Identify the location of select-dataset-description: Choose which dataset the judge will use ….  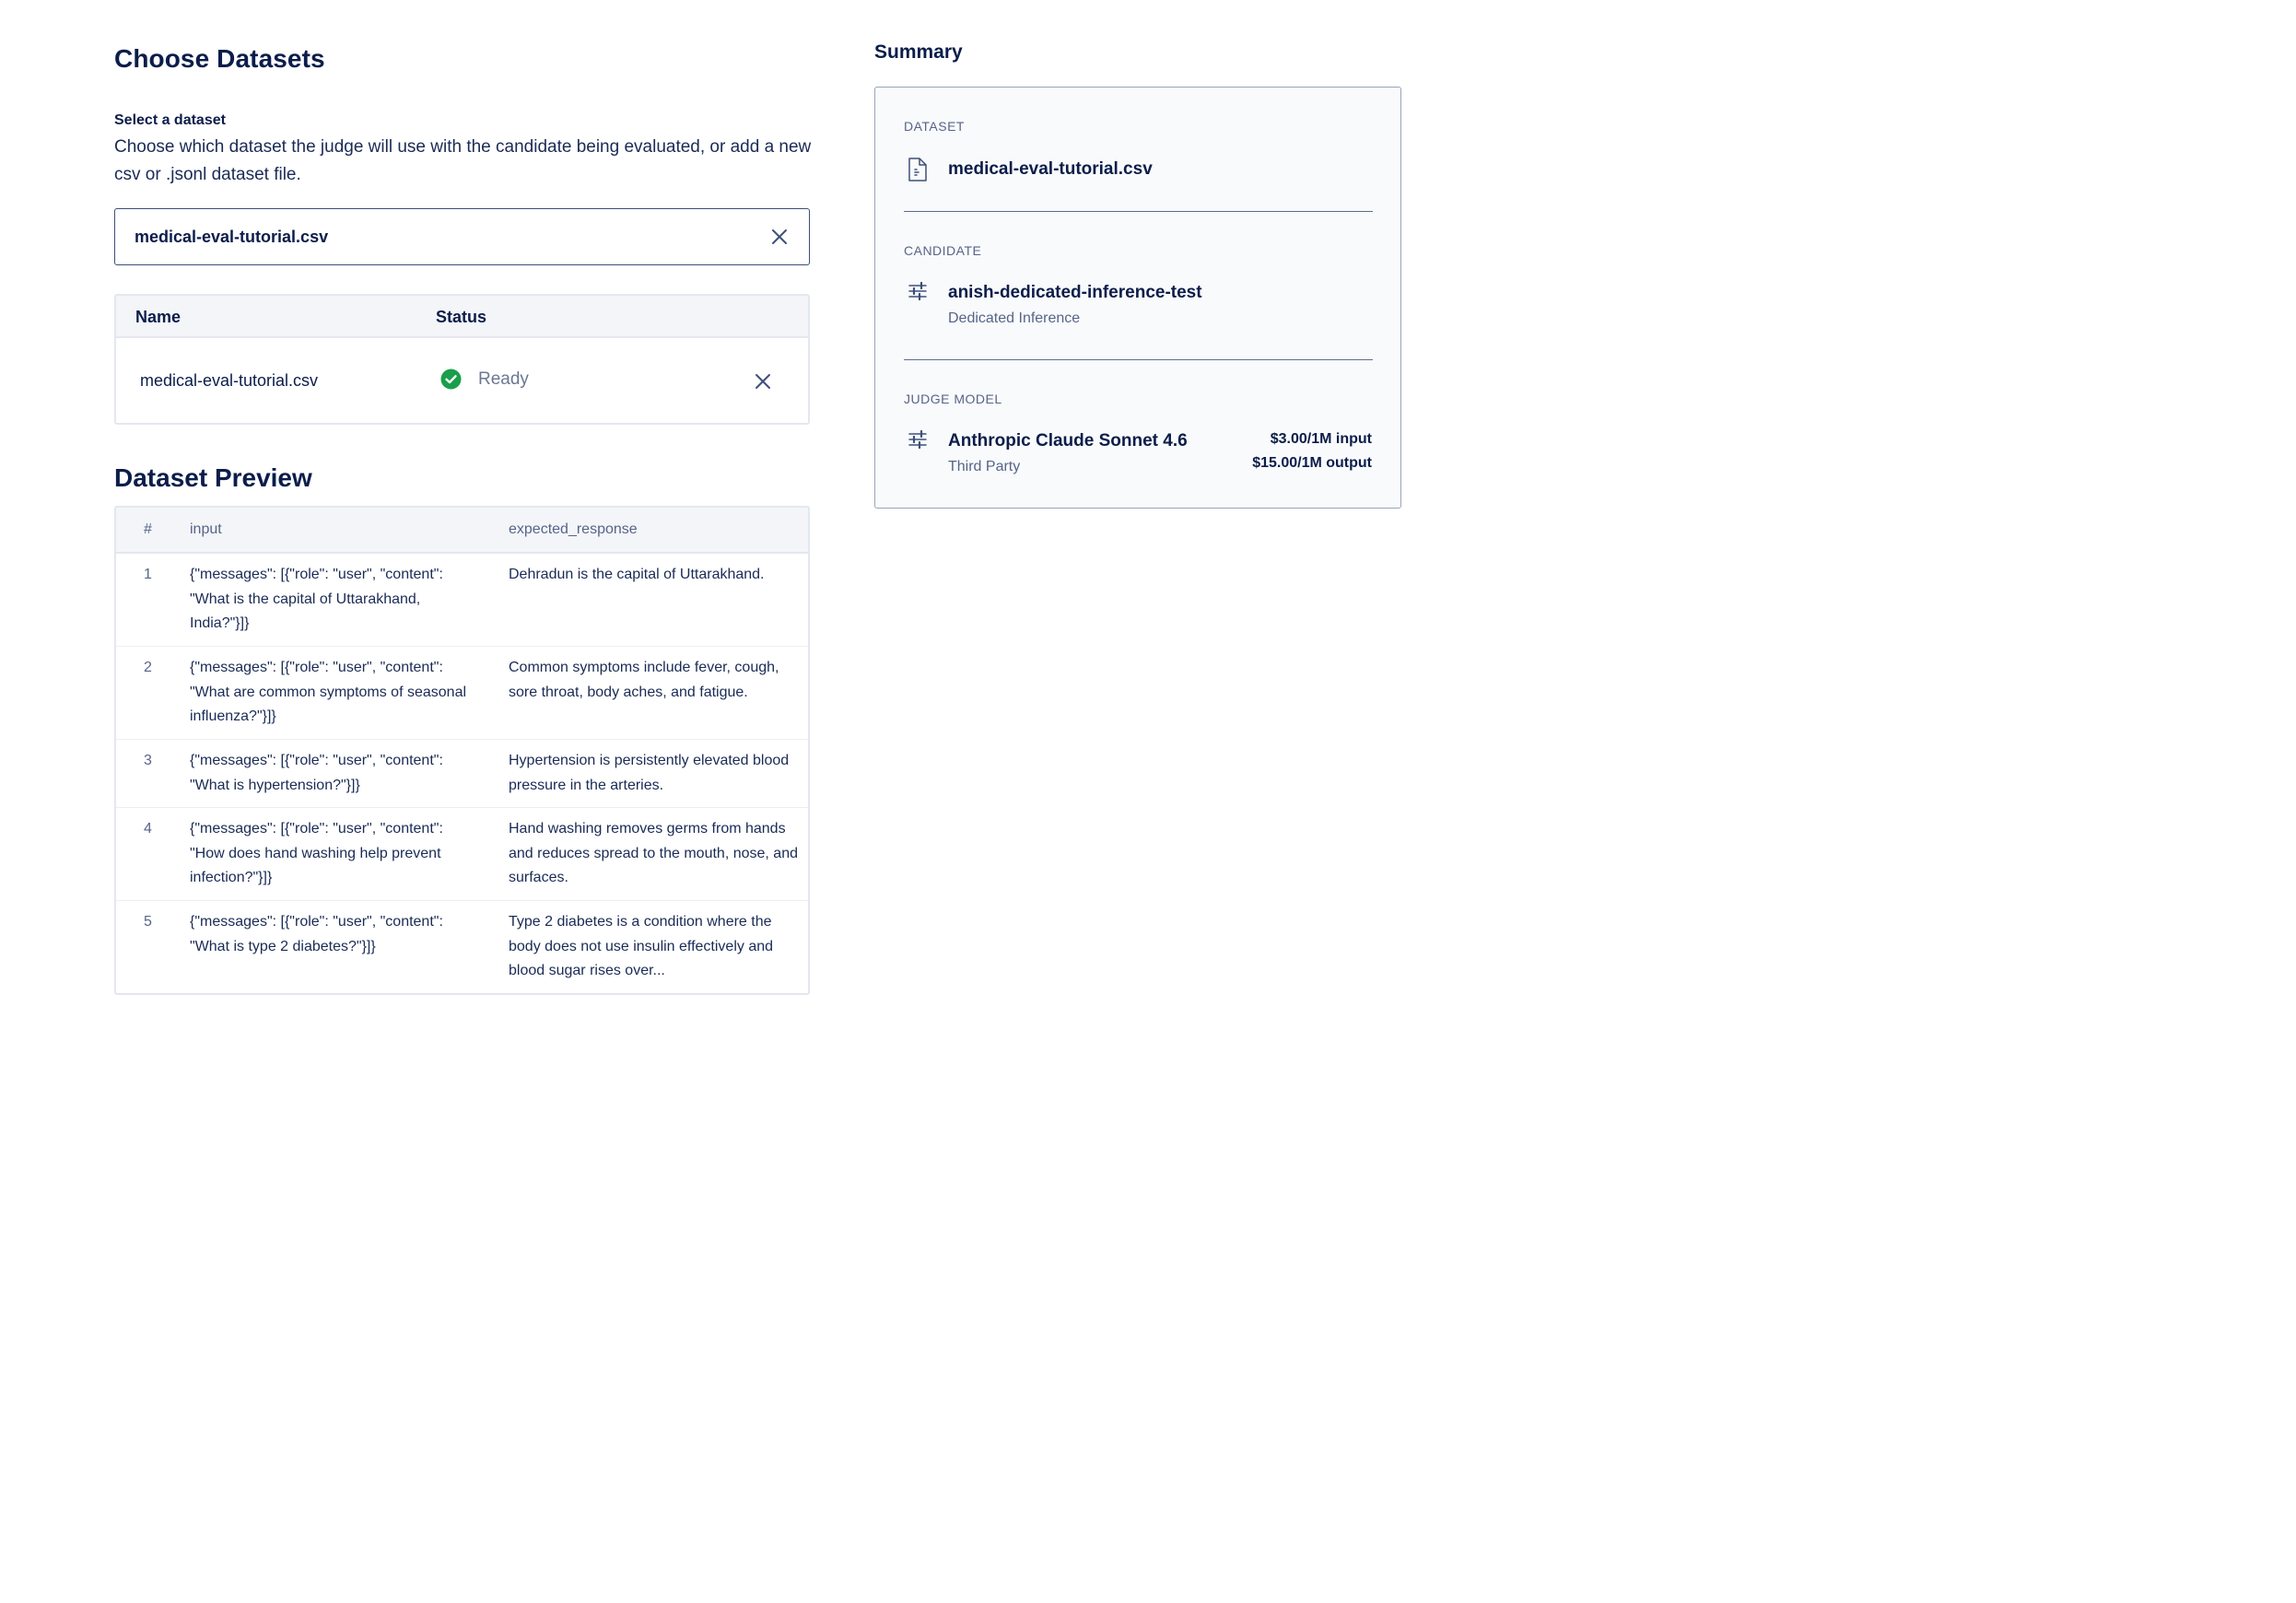
(463, 161).